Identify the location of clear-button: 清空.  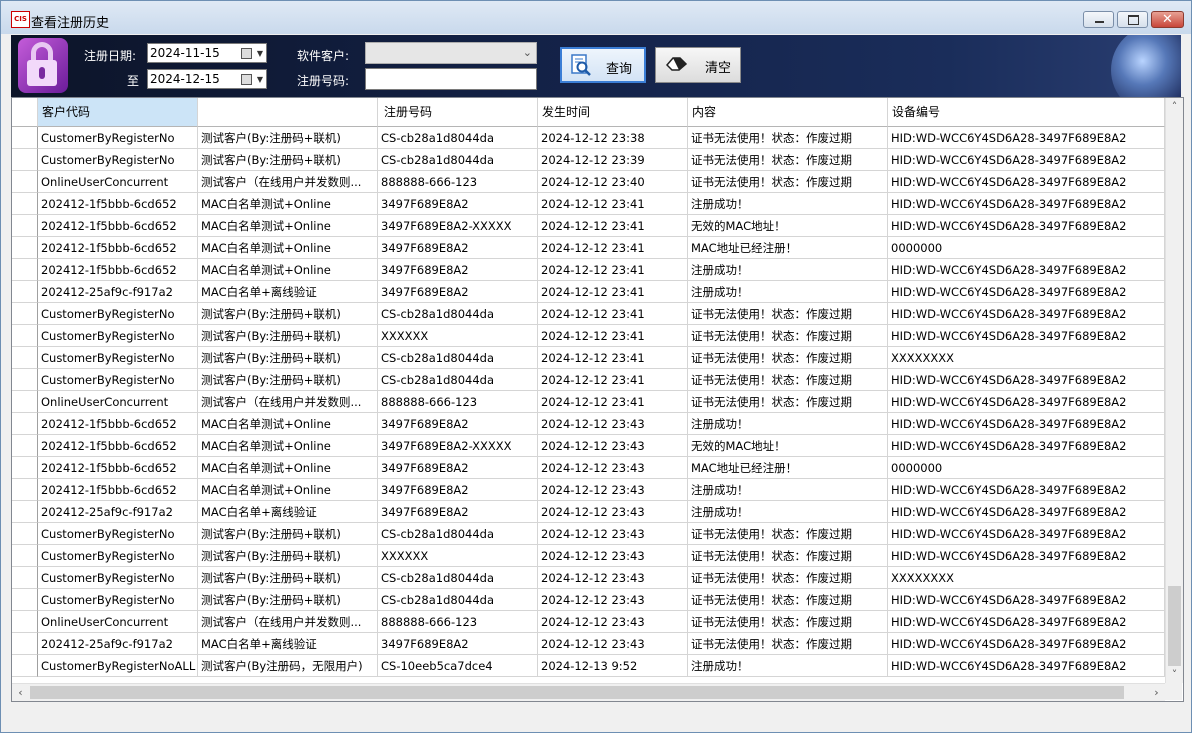
(698, 65).